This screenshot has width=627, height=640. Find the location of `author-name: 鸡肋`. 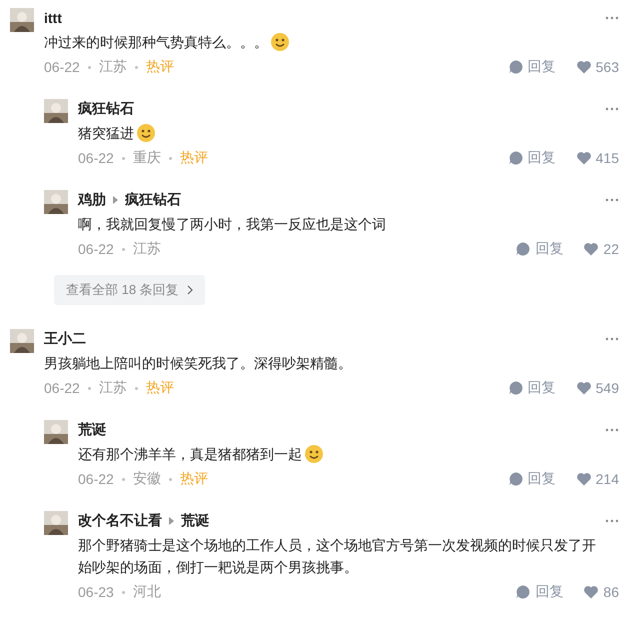

author-name: 鸡肋 is located at coordinates (92, 200).